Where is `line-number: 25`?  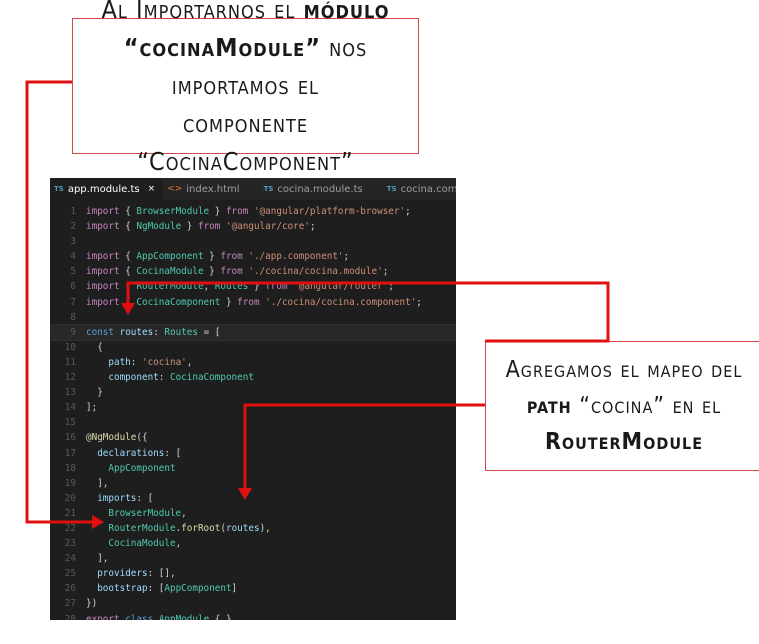 line-number: 25 is located at coordinates (70, 574).